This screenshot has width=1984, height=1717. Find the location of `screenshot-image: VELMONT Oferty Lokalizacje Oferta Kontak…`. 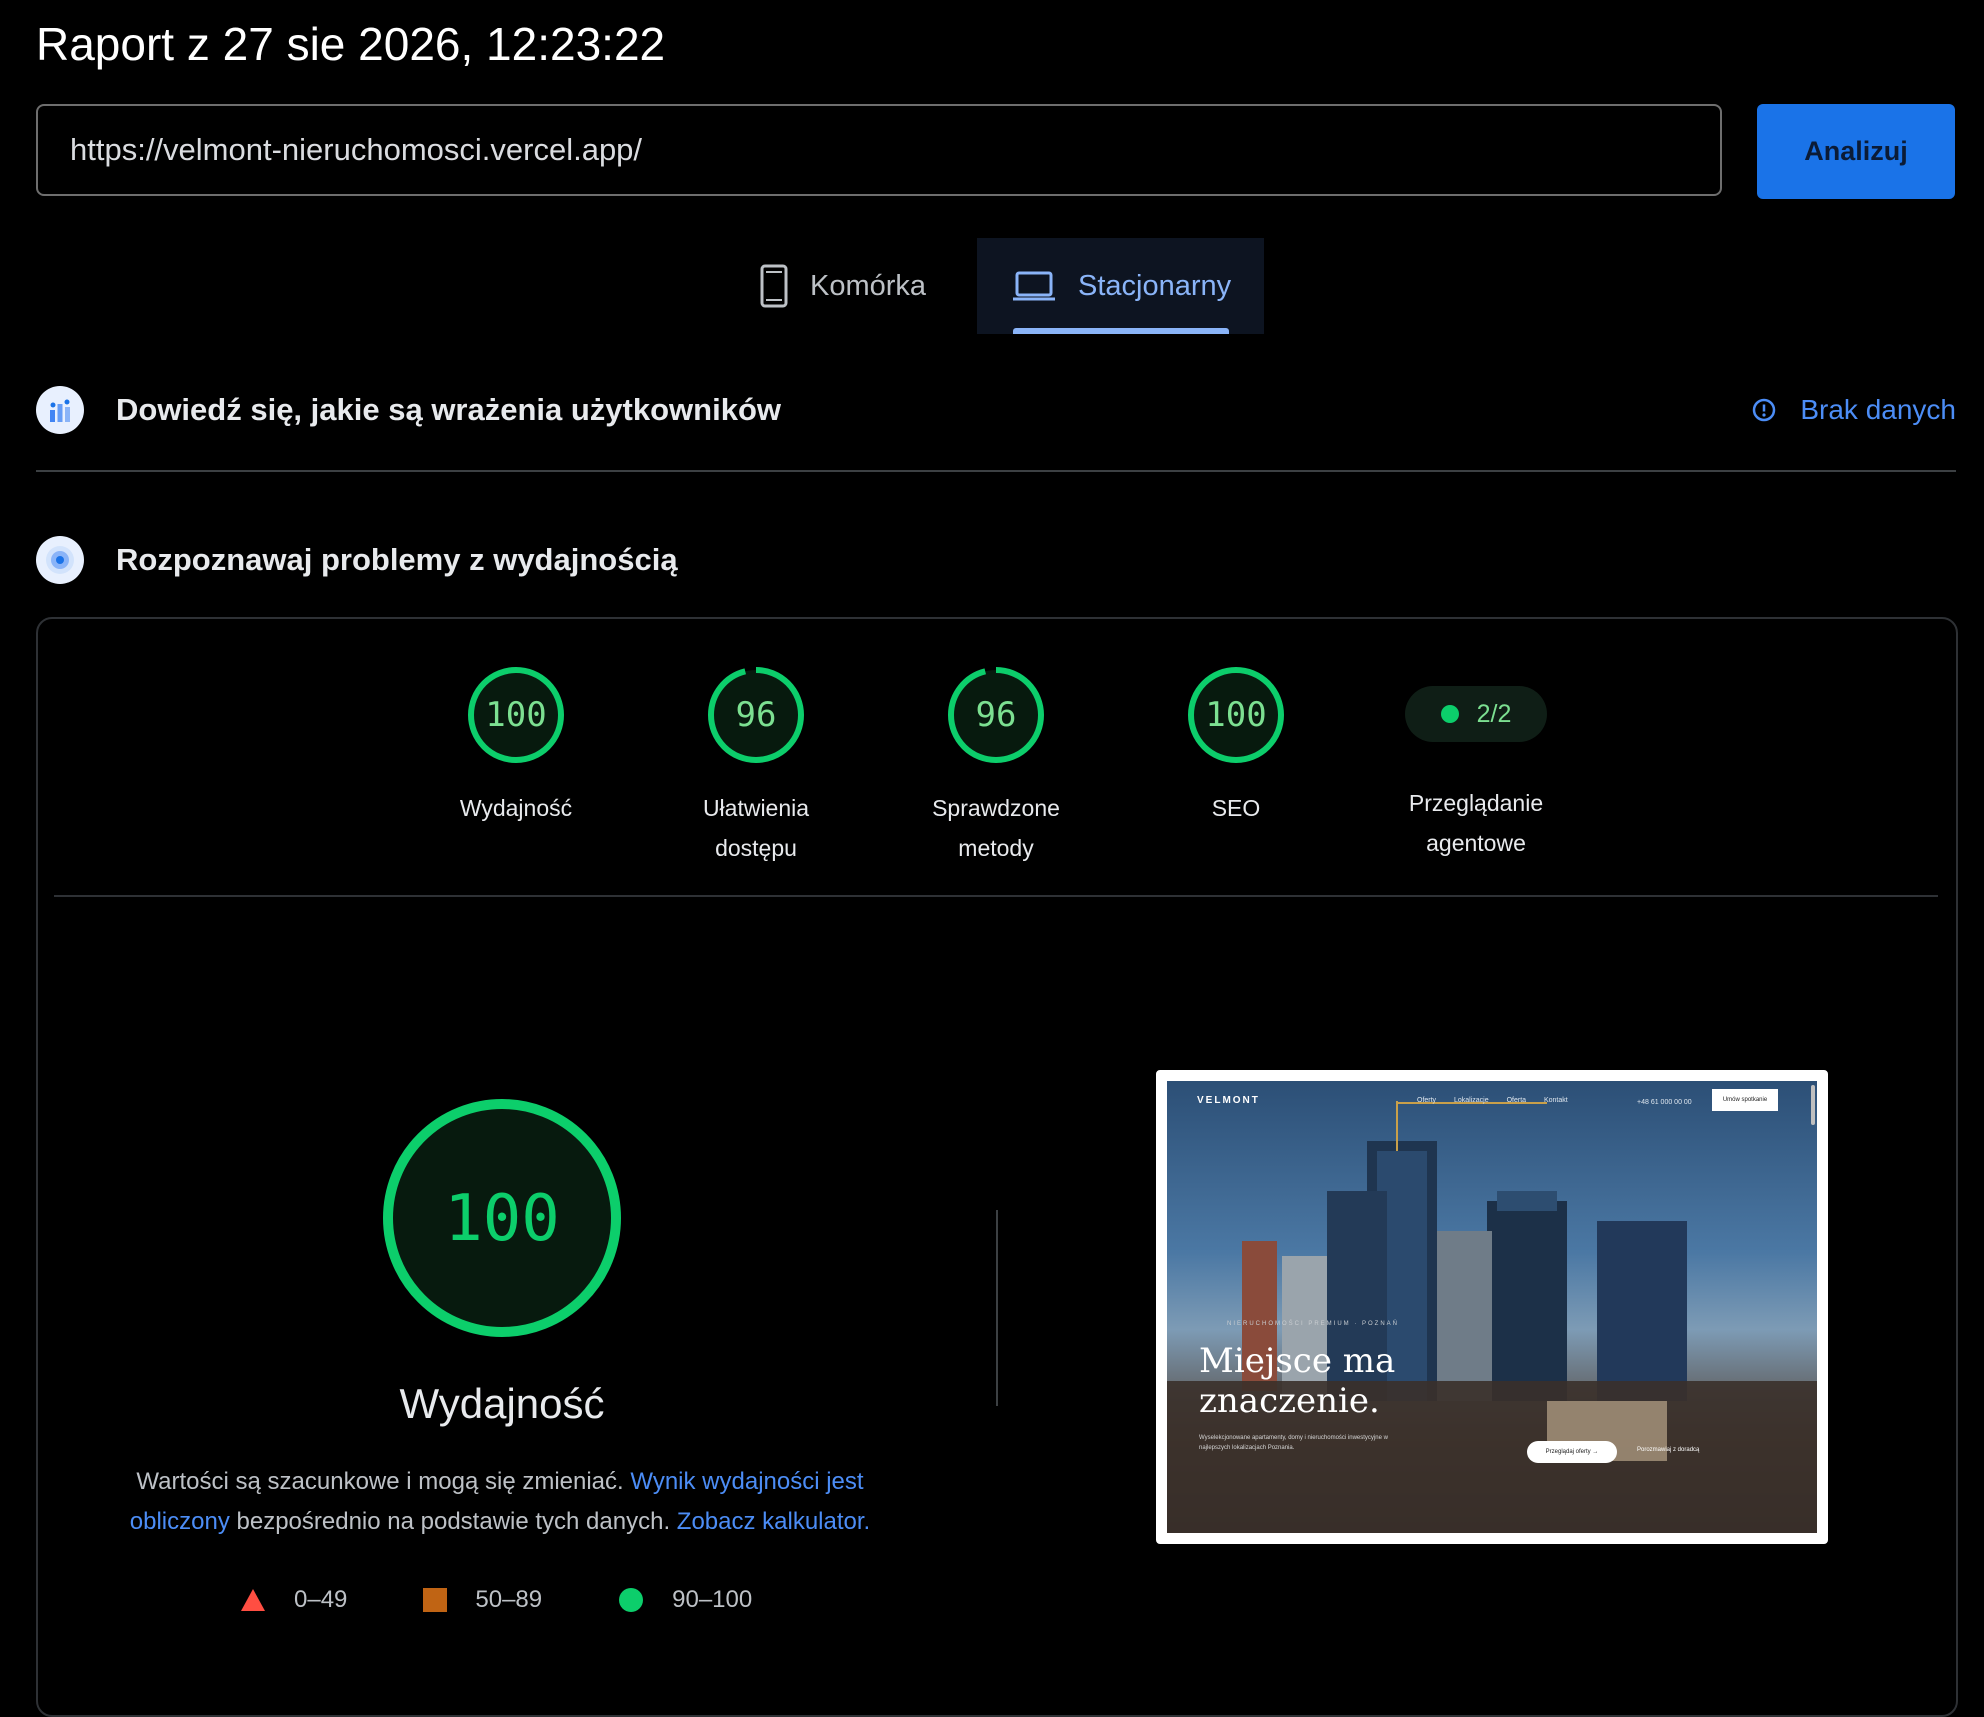

screenshot-image: VELMONT Oferty Lokalizacje Oferta Kontak… is located at coordinates (1492, 1307).